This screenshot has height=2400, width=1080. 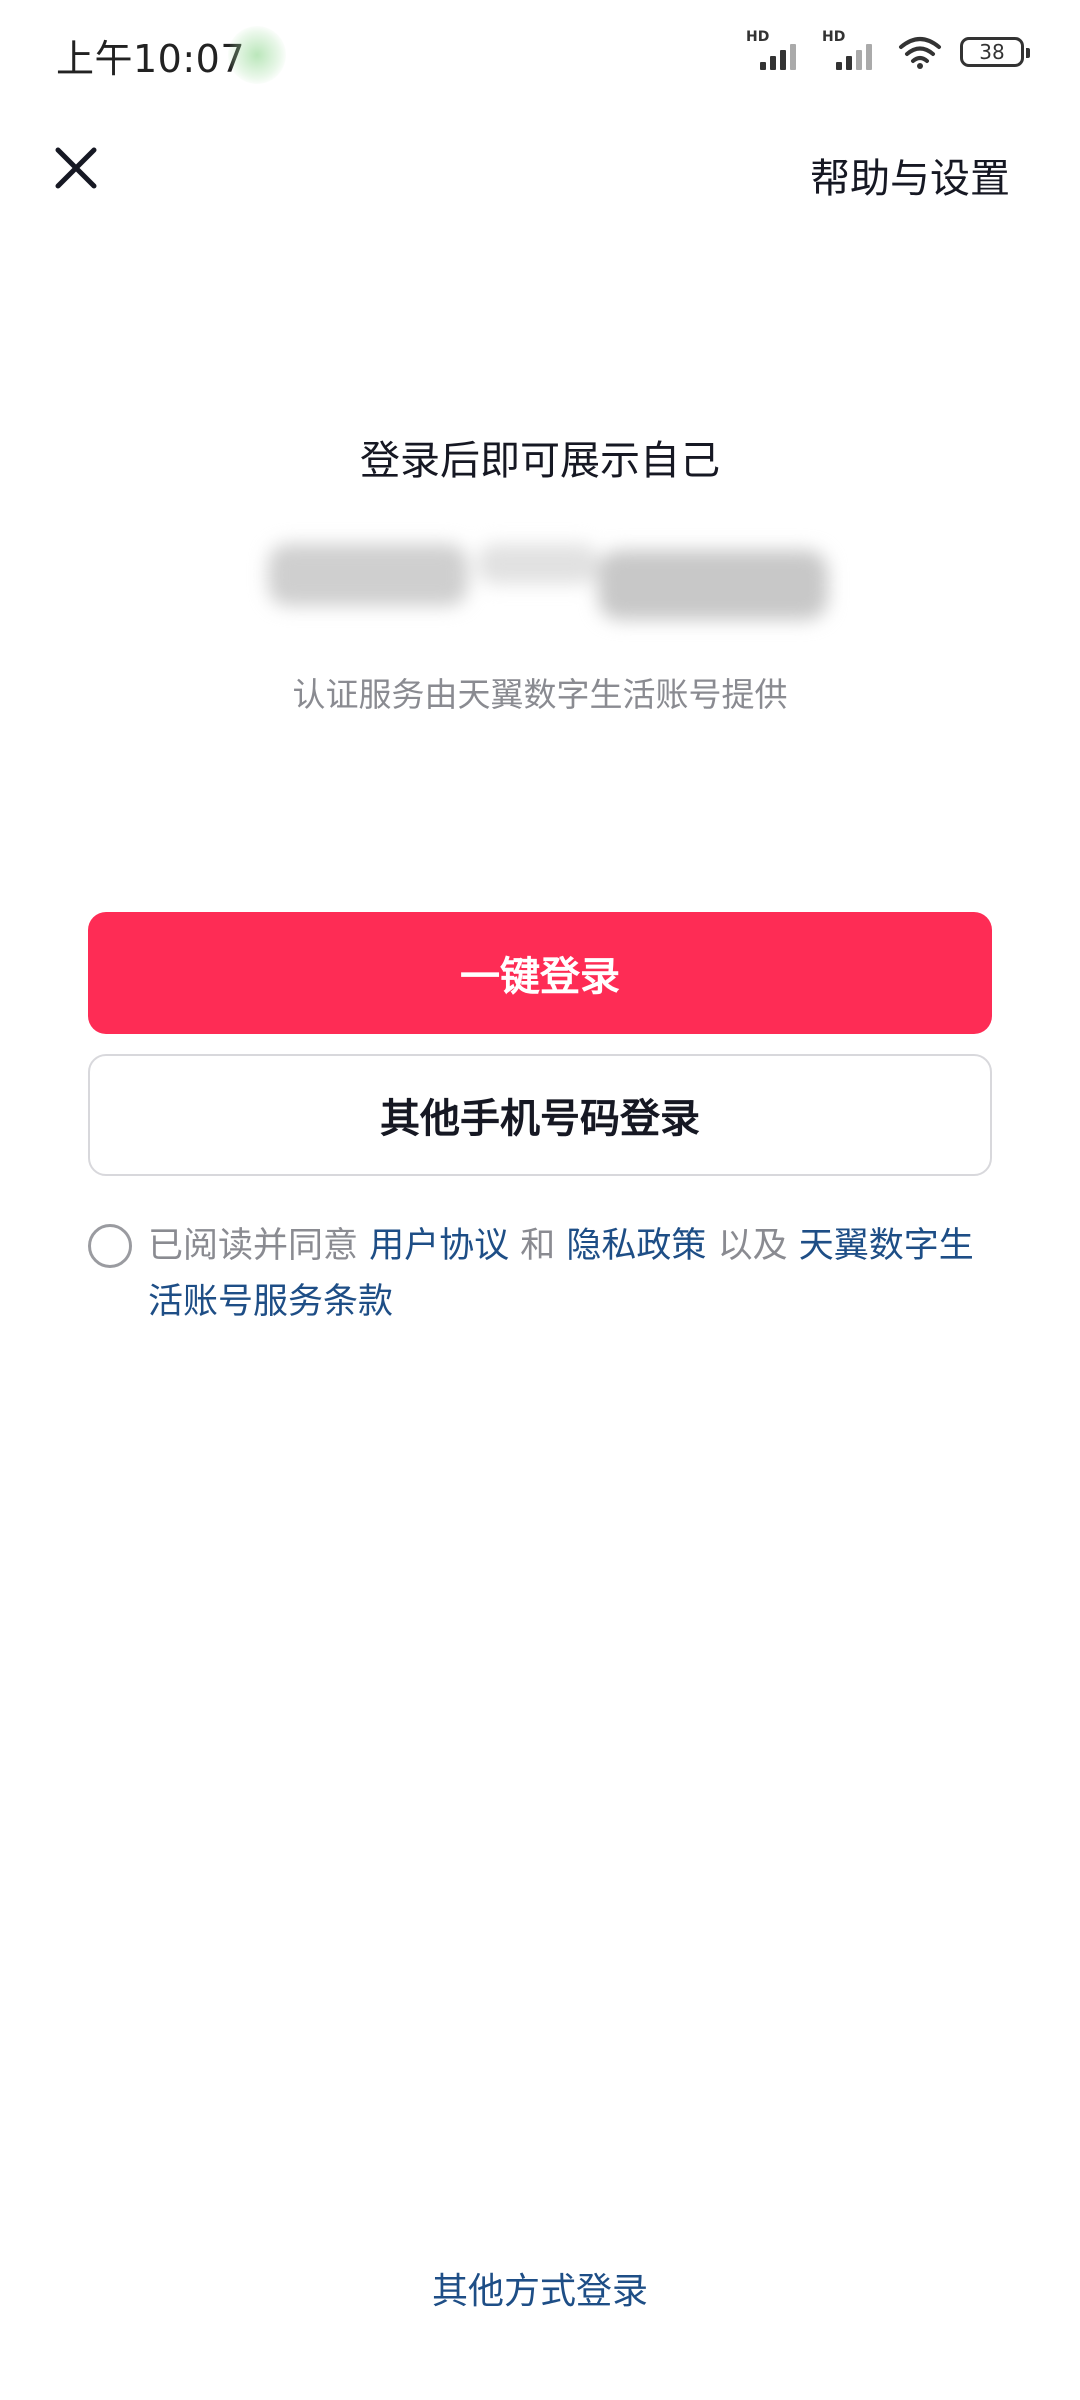 What do you see at coordinates (259, 1246) in the screenshot?
I see `agreement-prefix: 已阅读并同意` at bounding box center [259, 1246].